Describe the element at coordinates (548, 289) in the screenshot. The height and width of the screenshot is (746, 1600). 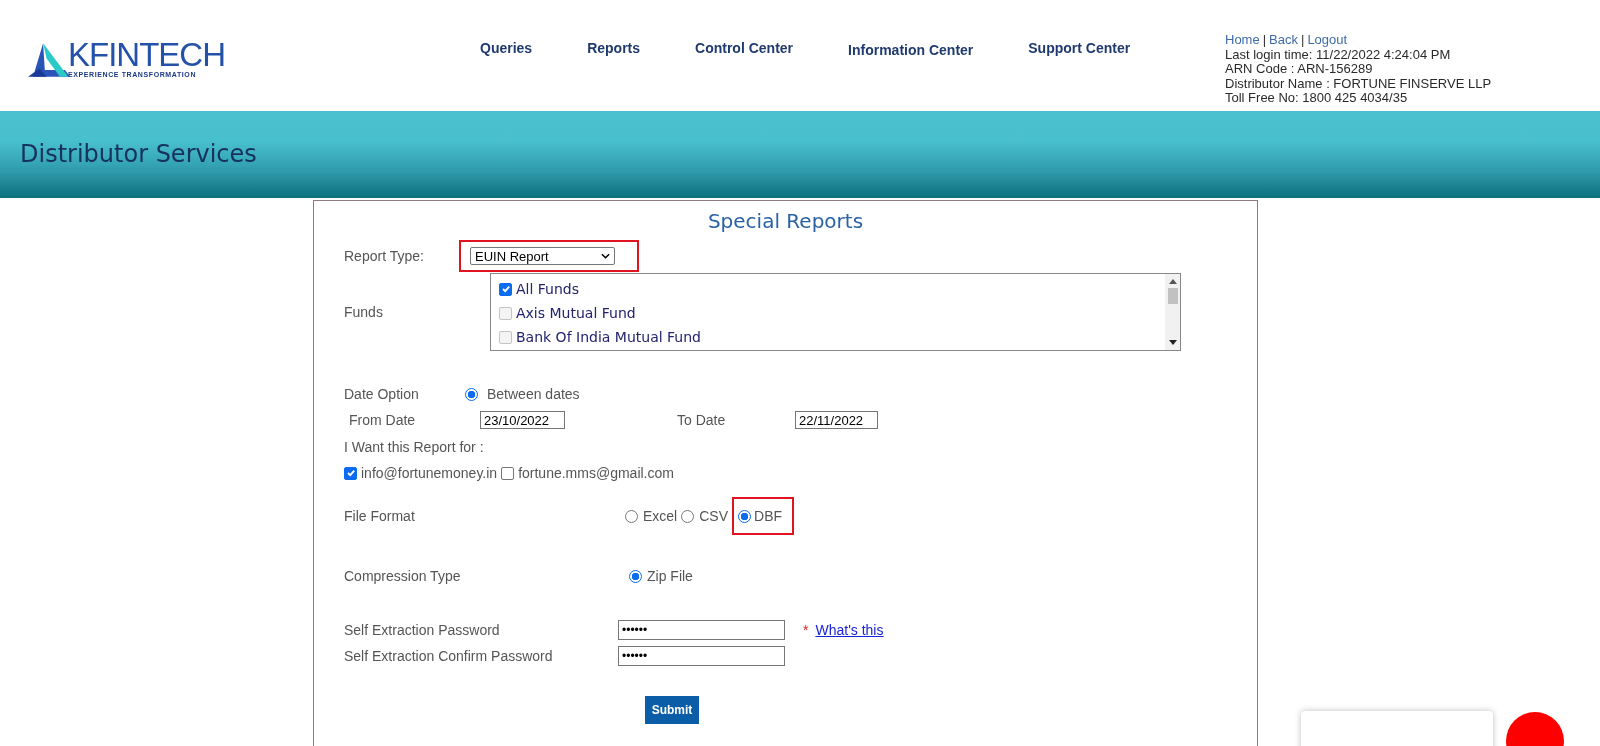
I see `fund-name: All Funds` at that location.